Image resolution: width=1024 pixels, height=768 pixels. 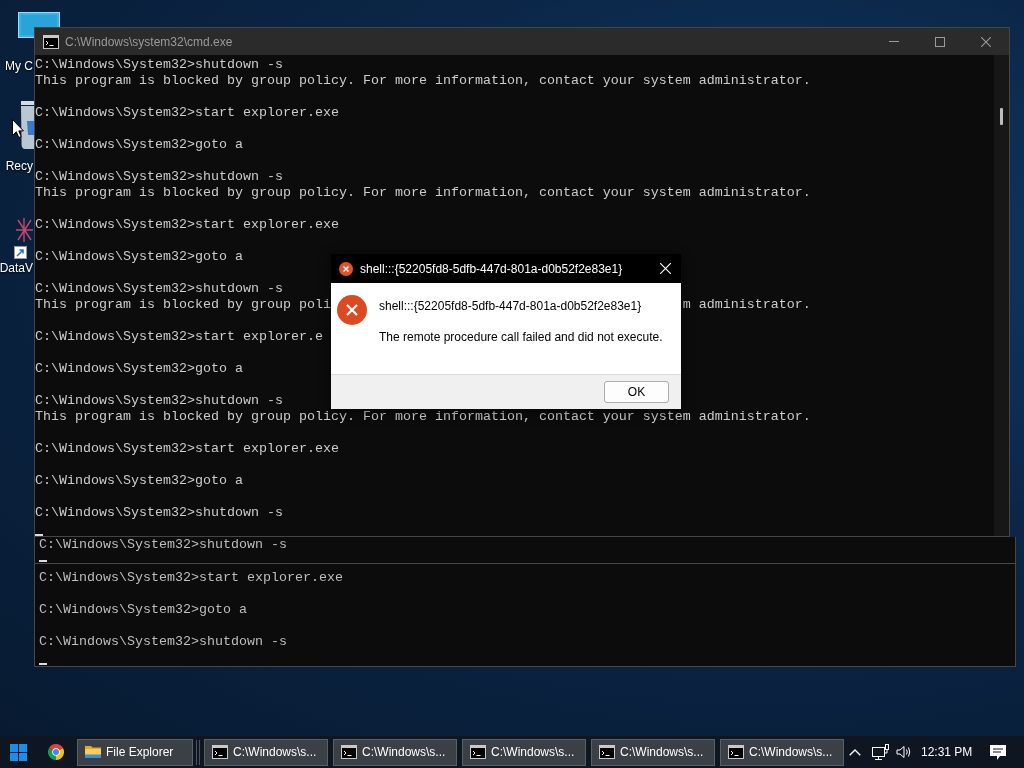 What do you see at coordinates (636, 392) in the screenshot?
I see `ok-button: OK` at bounding box center [636, 392].